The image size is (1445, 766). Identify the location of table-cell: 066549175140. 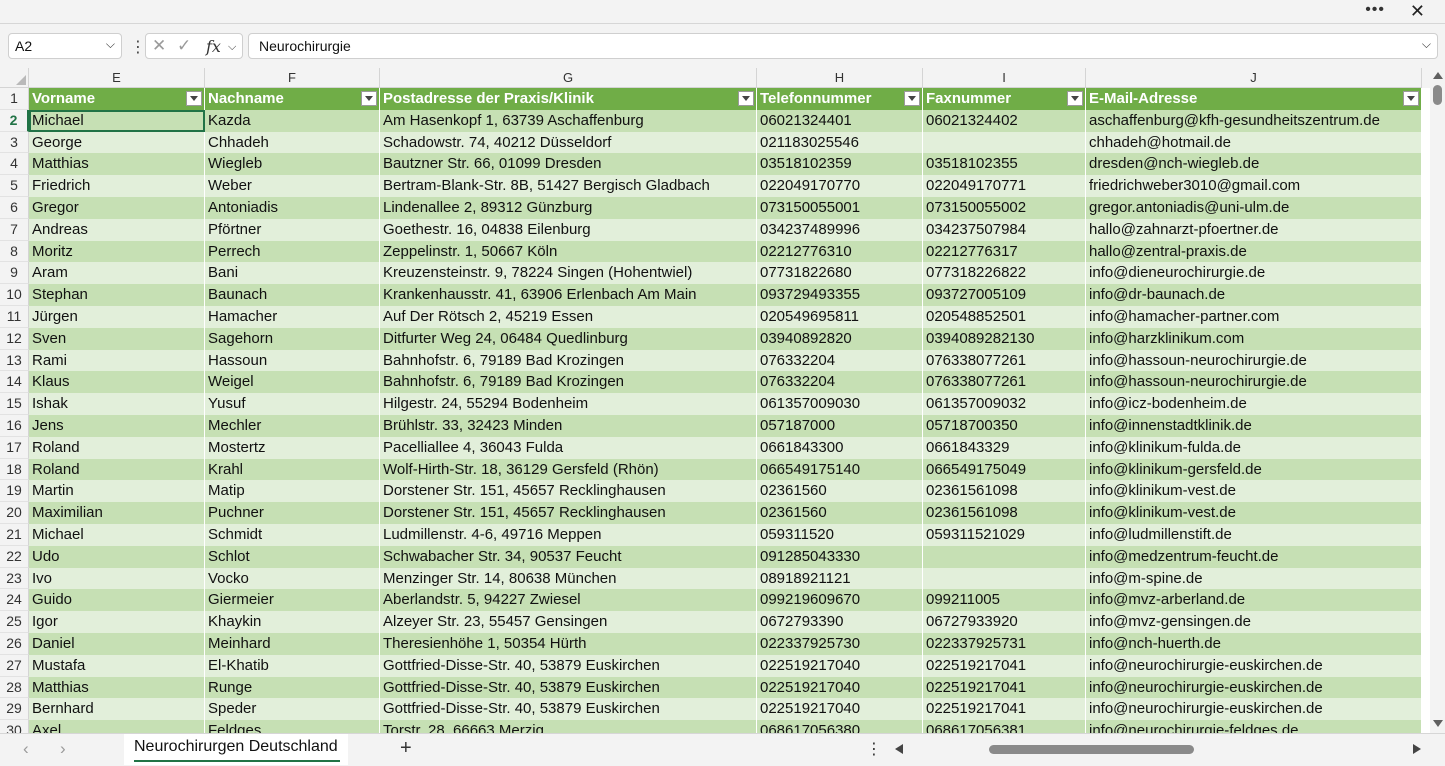
(840, 469).